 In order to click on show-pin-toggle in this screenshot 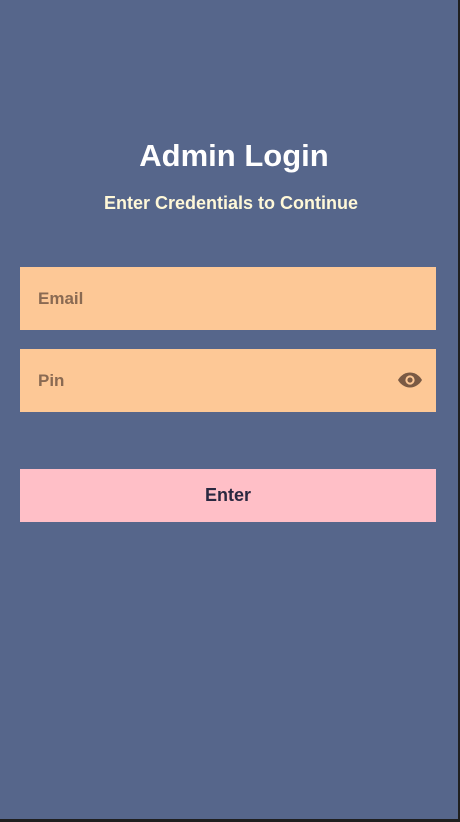, I will do `click(410, 380)`.